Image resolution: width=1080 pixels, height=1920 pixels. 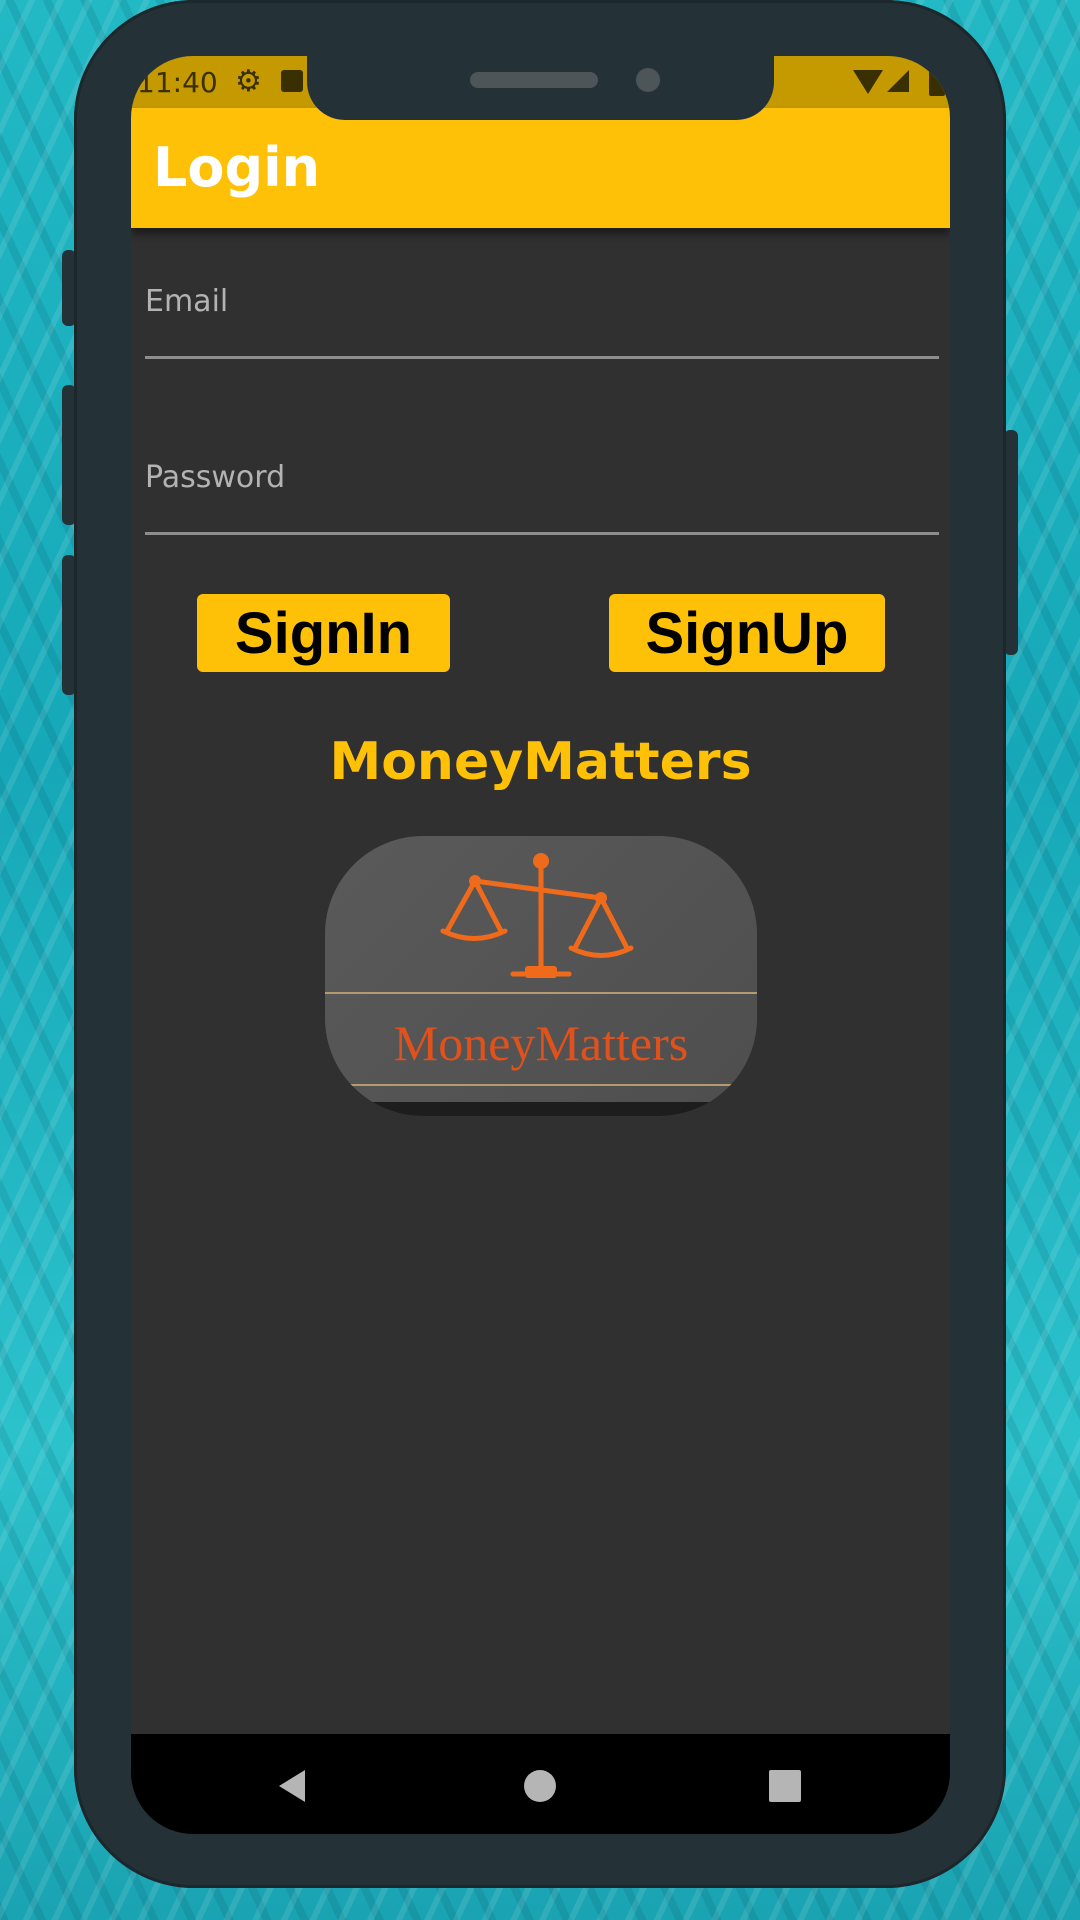 What do you see at coordinates (187, 301) in the screenshot?
I see `email-label: Email` at bounding box center [187, 301].